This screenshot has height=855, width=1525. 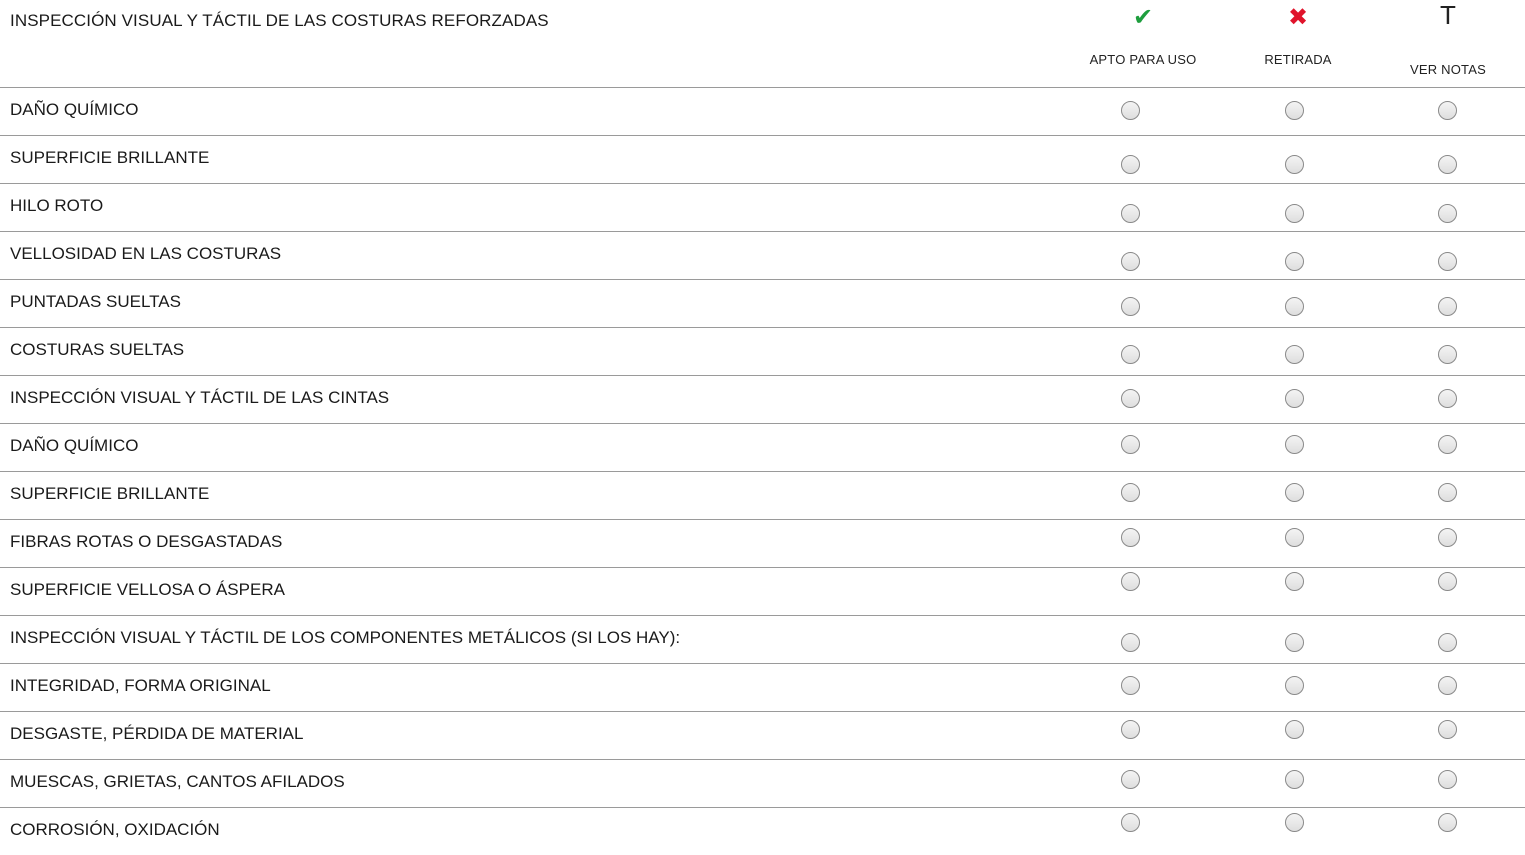 What do you see at coordinates (1143, 17) in the screenshot?
I see `check-icon: ✔` at bounding box center [1143, 17].